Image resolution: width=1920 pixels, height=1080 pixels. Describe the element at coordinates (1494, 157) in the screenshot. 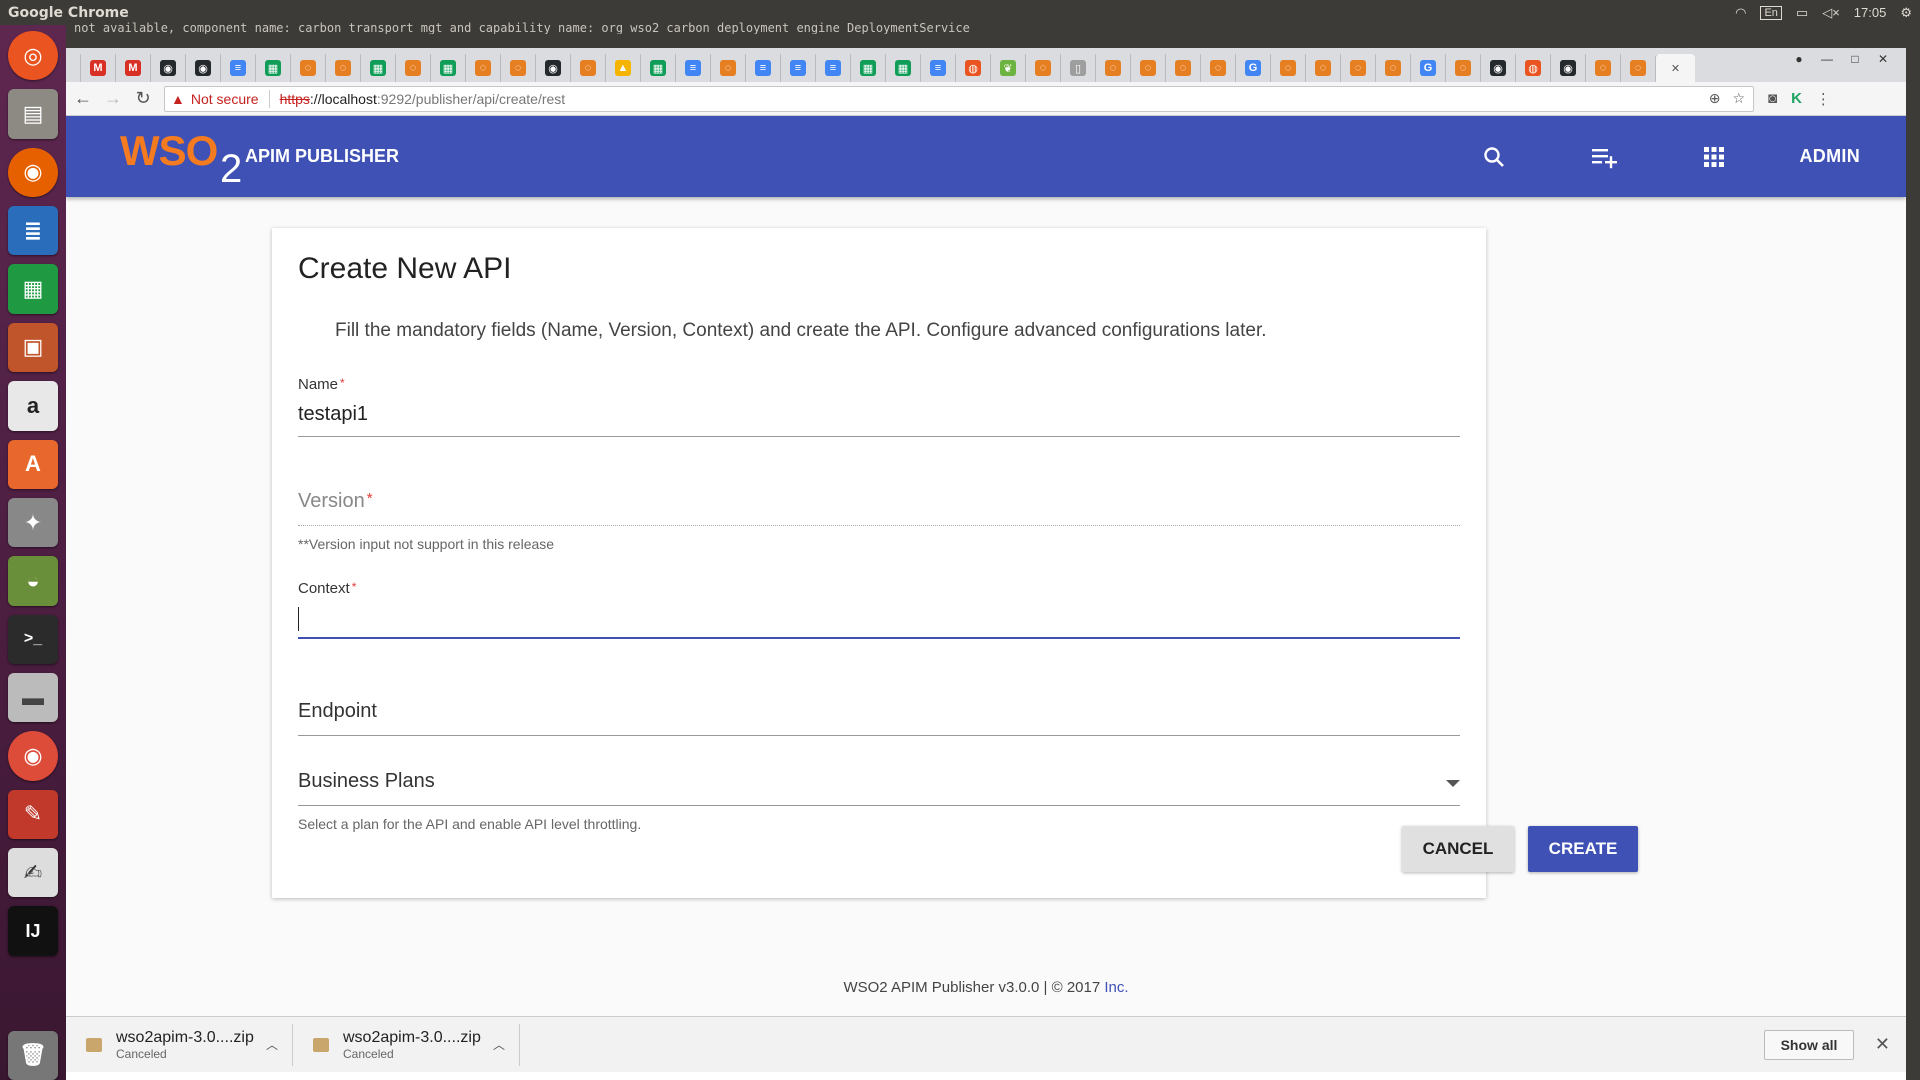

I see `search-icon` at that location.